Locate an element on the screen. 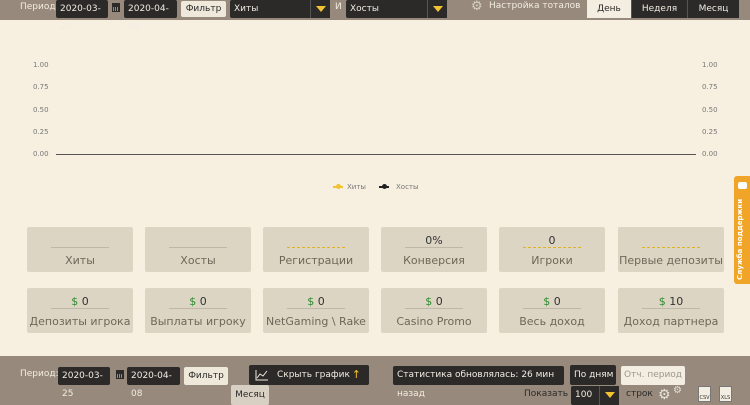  card-label: Первые депозиты is located at coordinates (671, 260).